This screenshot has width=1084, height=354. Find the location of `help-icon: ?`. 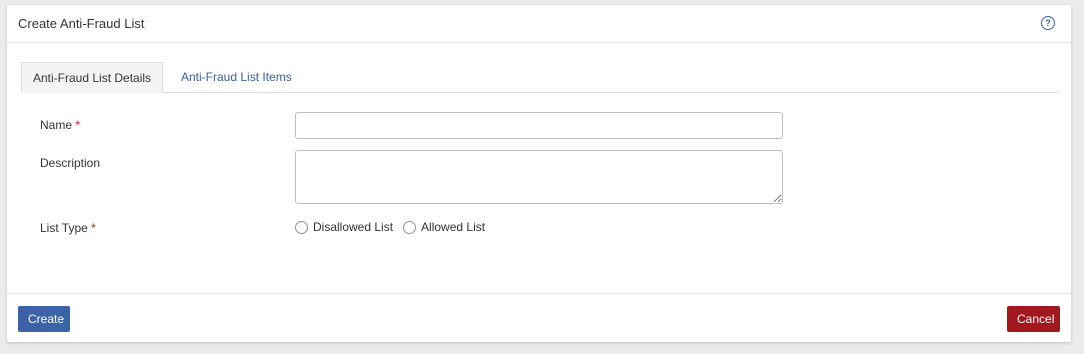

help-icon: ? is located at coordinates (1048, 23).